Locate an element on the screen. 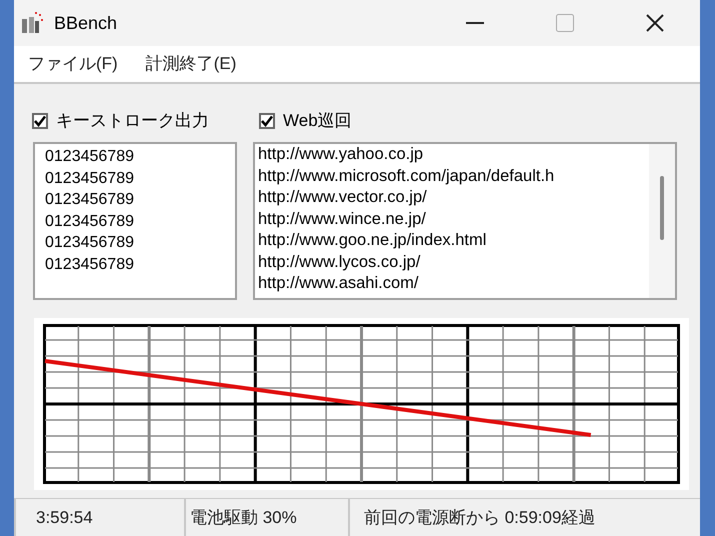  list-item: http://www.lycos.co.jp/ is located at coordinates (340, 262).